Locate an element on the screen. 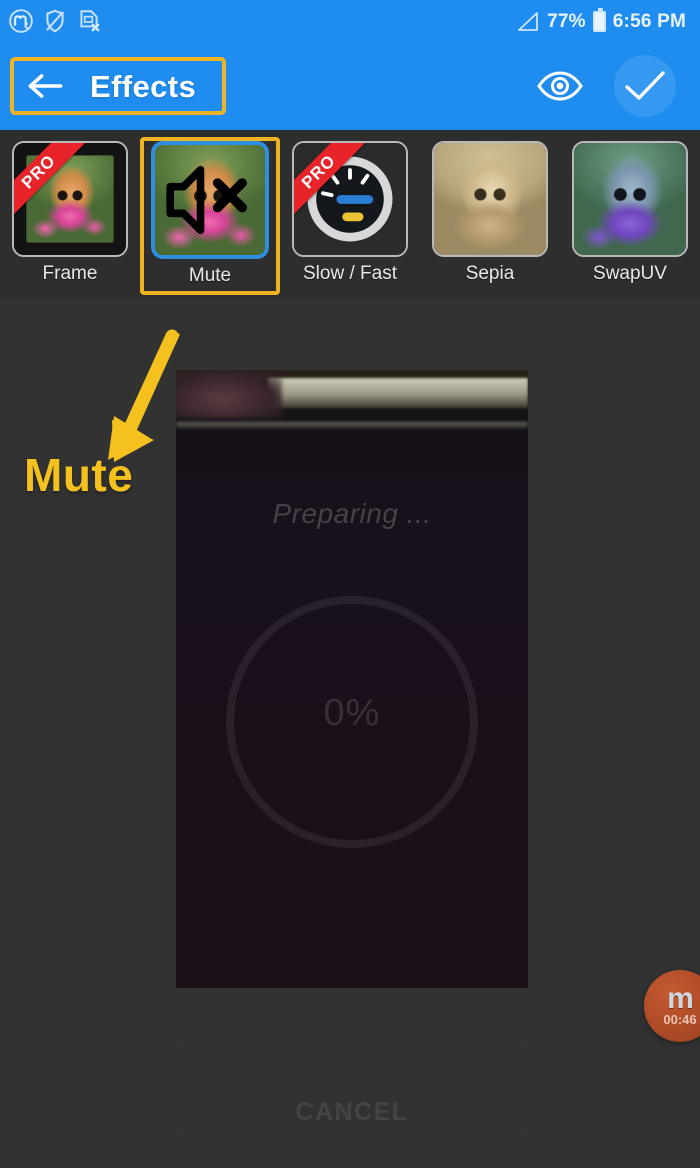  app-bar: Effects is located at coordinates (350, 86).